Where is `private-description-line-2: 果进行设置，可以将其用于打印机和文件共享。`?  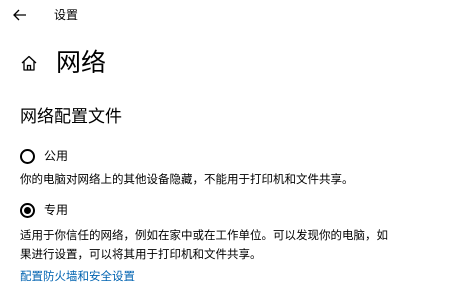 private-description-line-2: 果进行设置，可以将其用于打印机和文件共享。 is located at coordinates (141, 254).